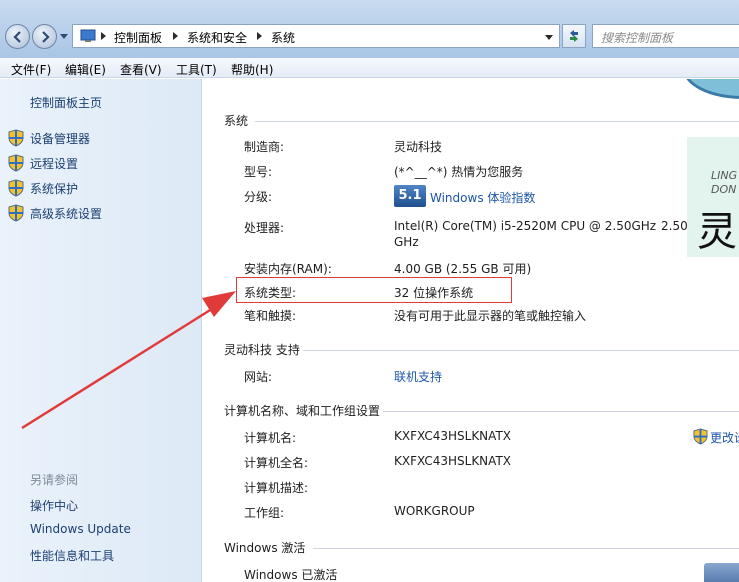 The width and height of the screenshot is (739, 582). I want to click on processor-value-wrap: GHz, so click(406, 242).